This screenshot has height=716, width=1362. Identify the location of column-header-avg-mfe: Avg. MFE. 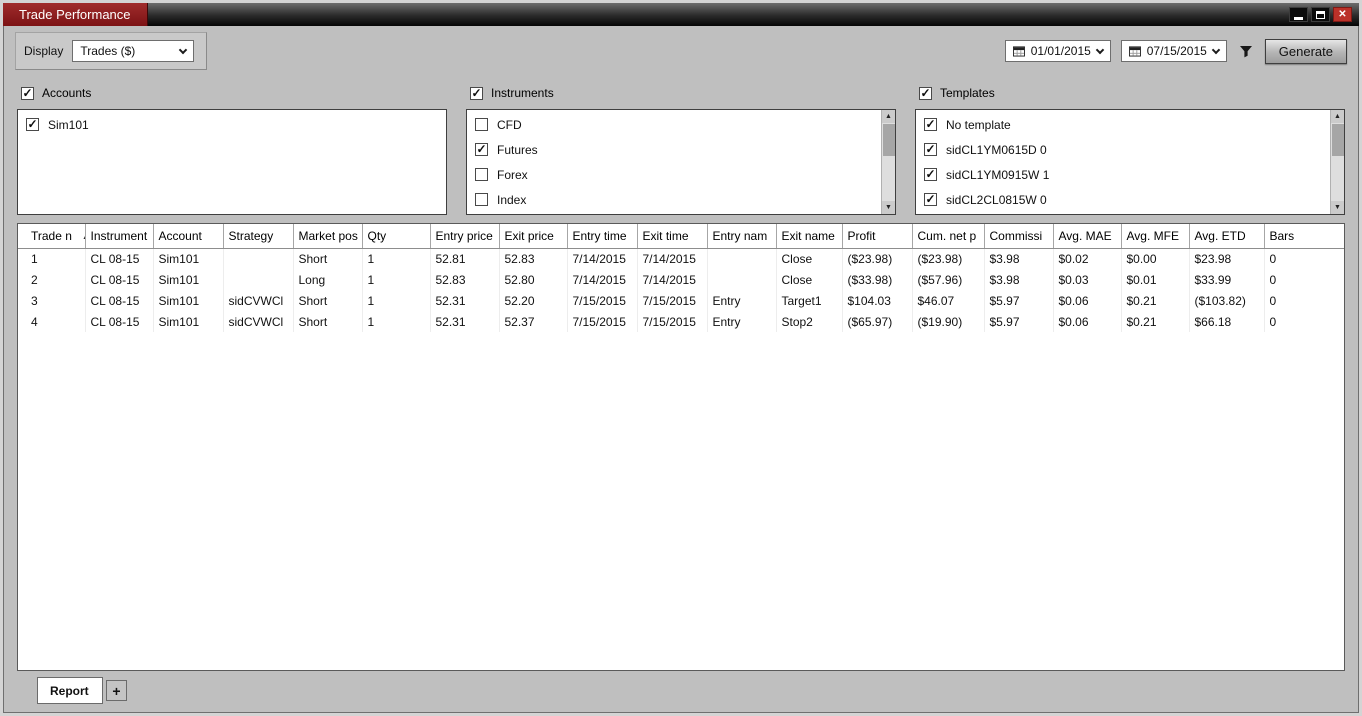
(1155, 236).